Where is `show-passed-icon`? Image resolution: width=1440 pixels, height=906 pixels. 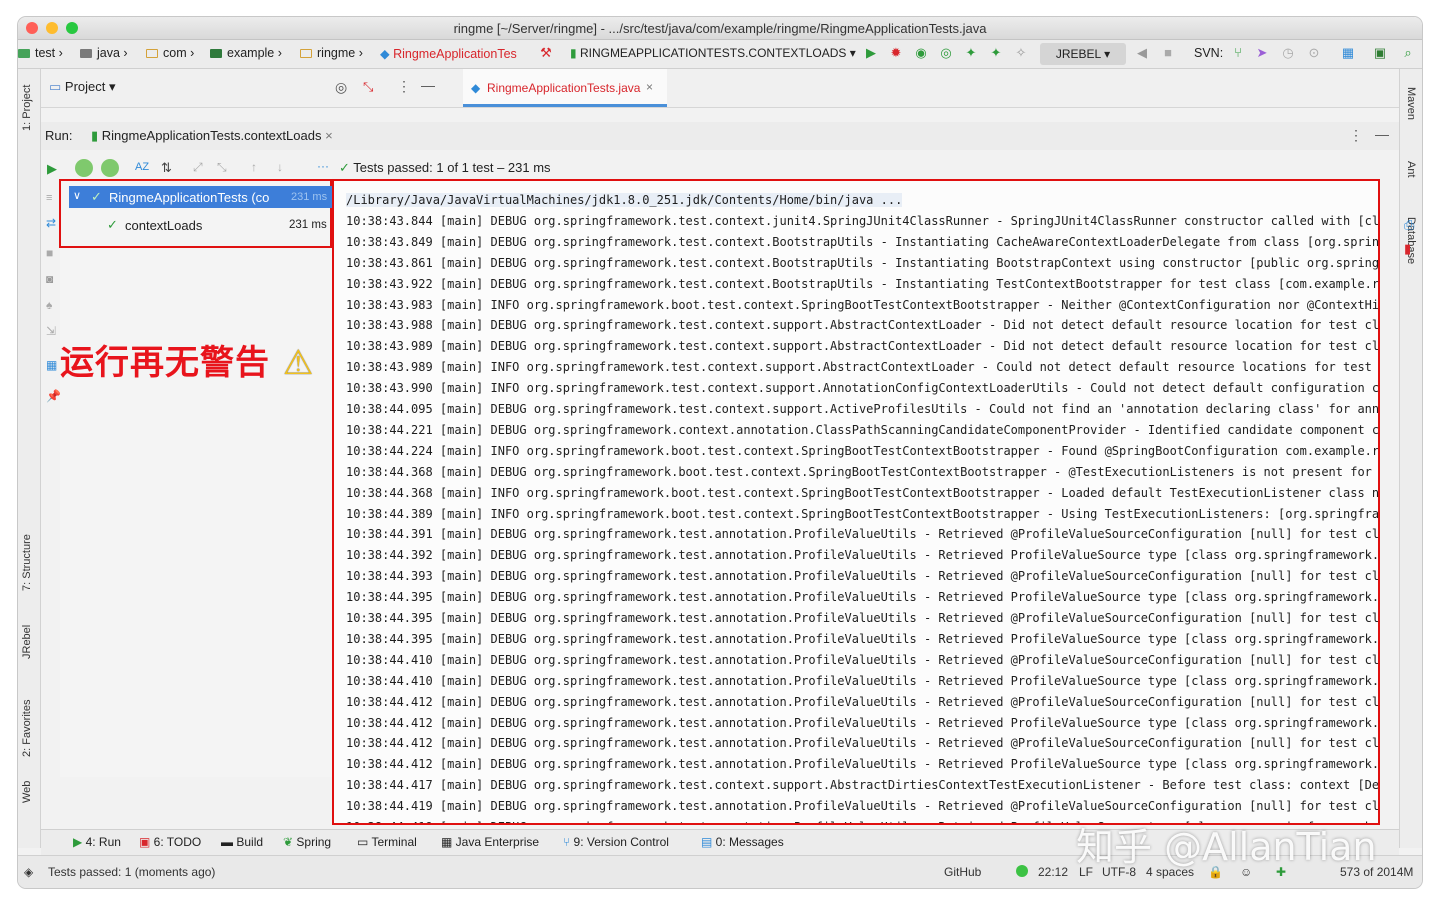
show-passed-icon is located at coordinates (84, 168).